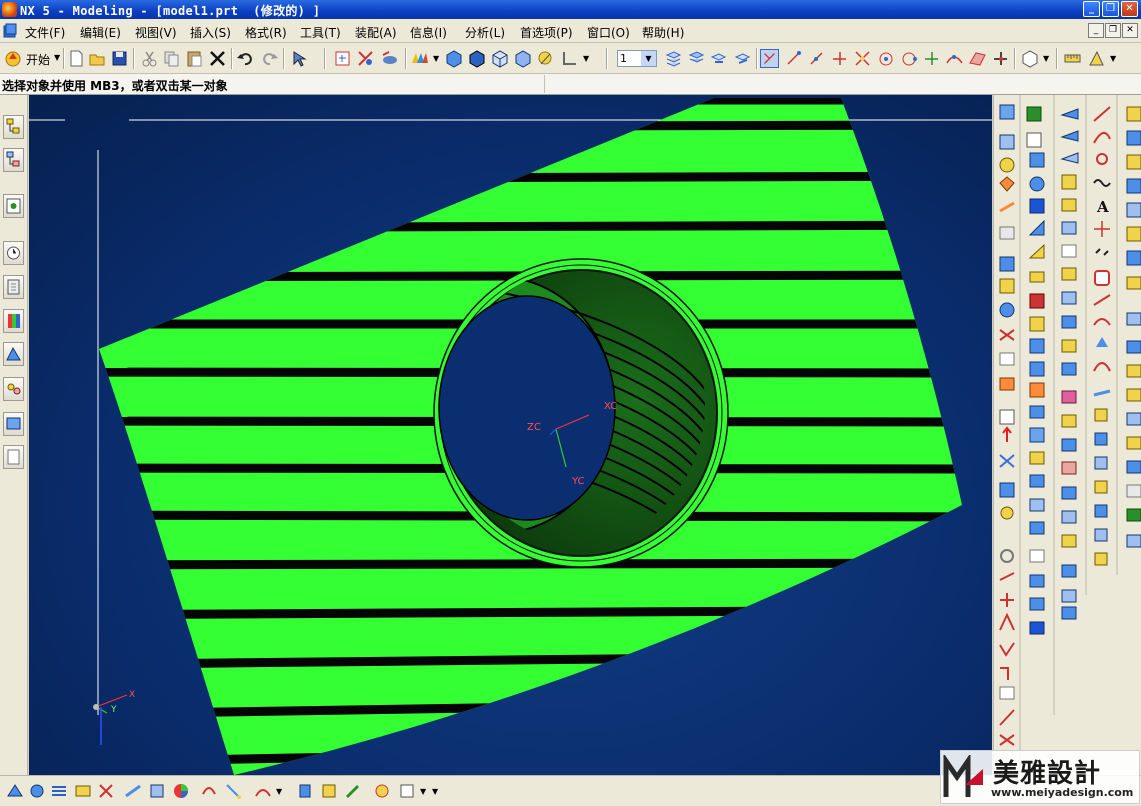 The width and height of the screenshot is (1141, 806). I want to click on new-file-icon, so click(76, 58).